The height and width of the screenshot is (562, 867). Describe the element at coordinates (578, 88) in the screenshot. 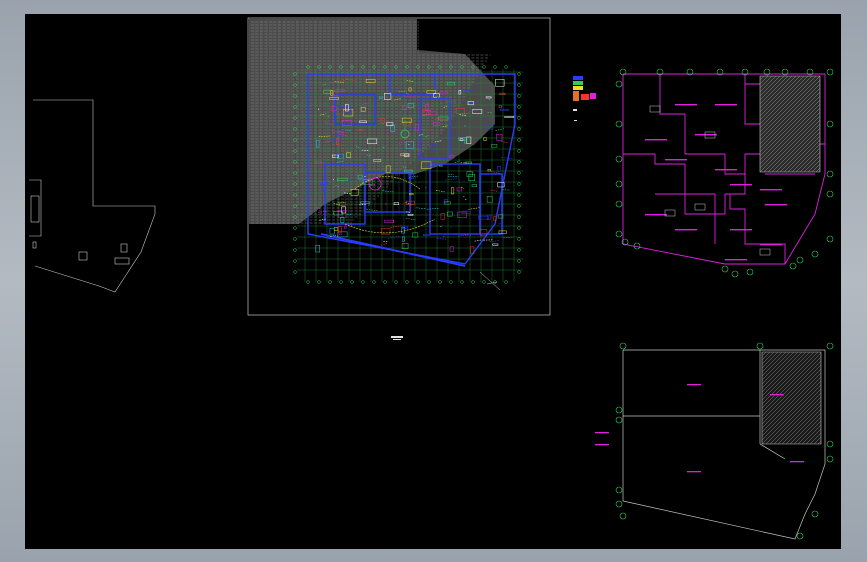

I see `yellow-block-icon` at that location.